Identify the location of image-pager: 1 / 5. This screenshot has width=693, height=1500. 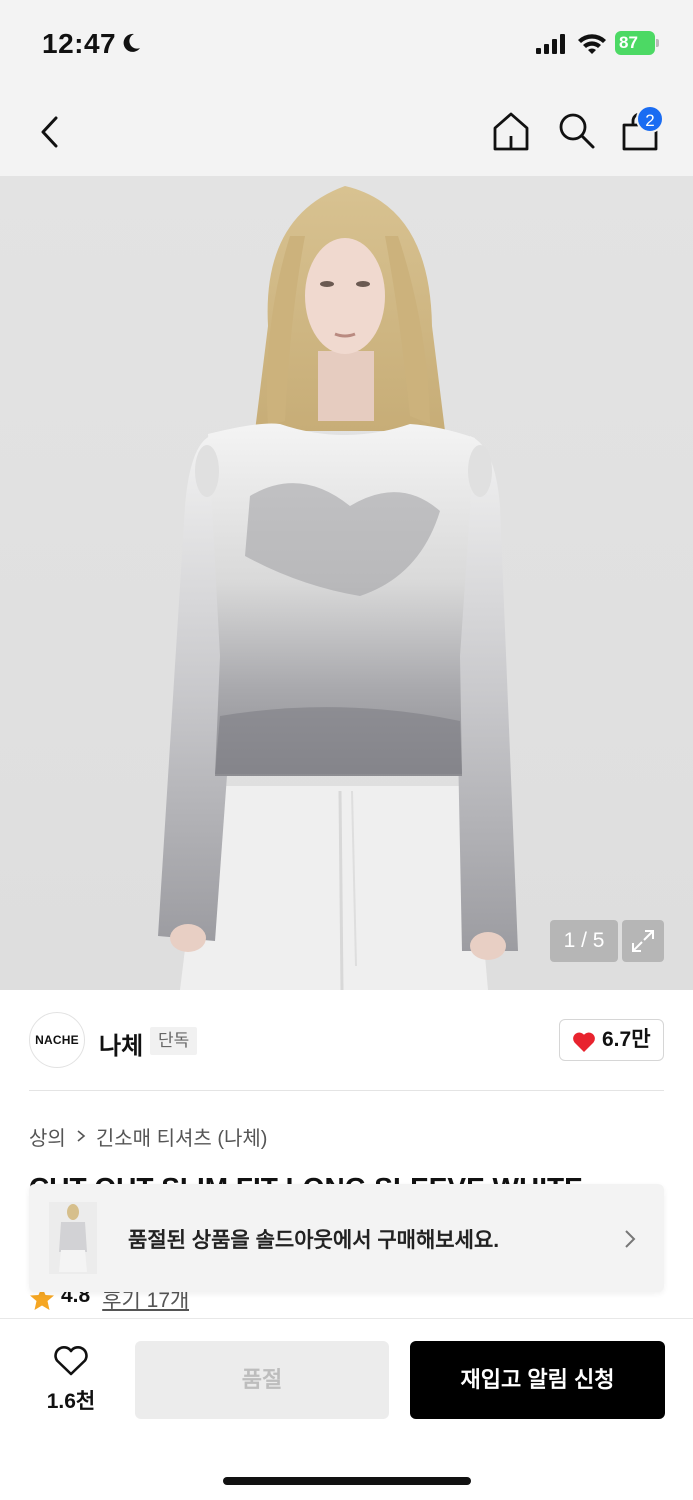
(584, 941).